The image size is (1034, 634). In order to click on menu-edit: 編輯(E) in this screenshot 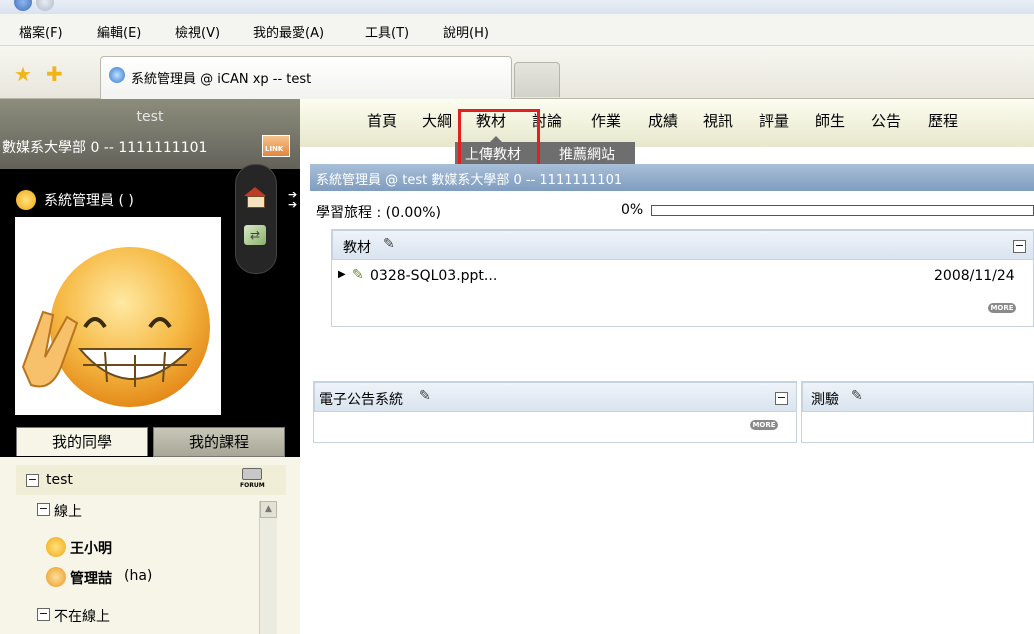, I will do `click(119, 31)`.